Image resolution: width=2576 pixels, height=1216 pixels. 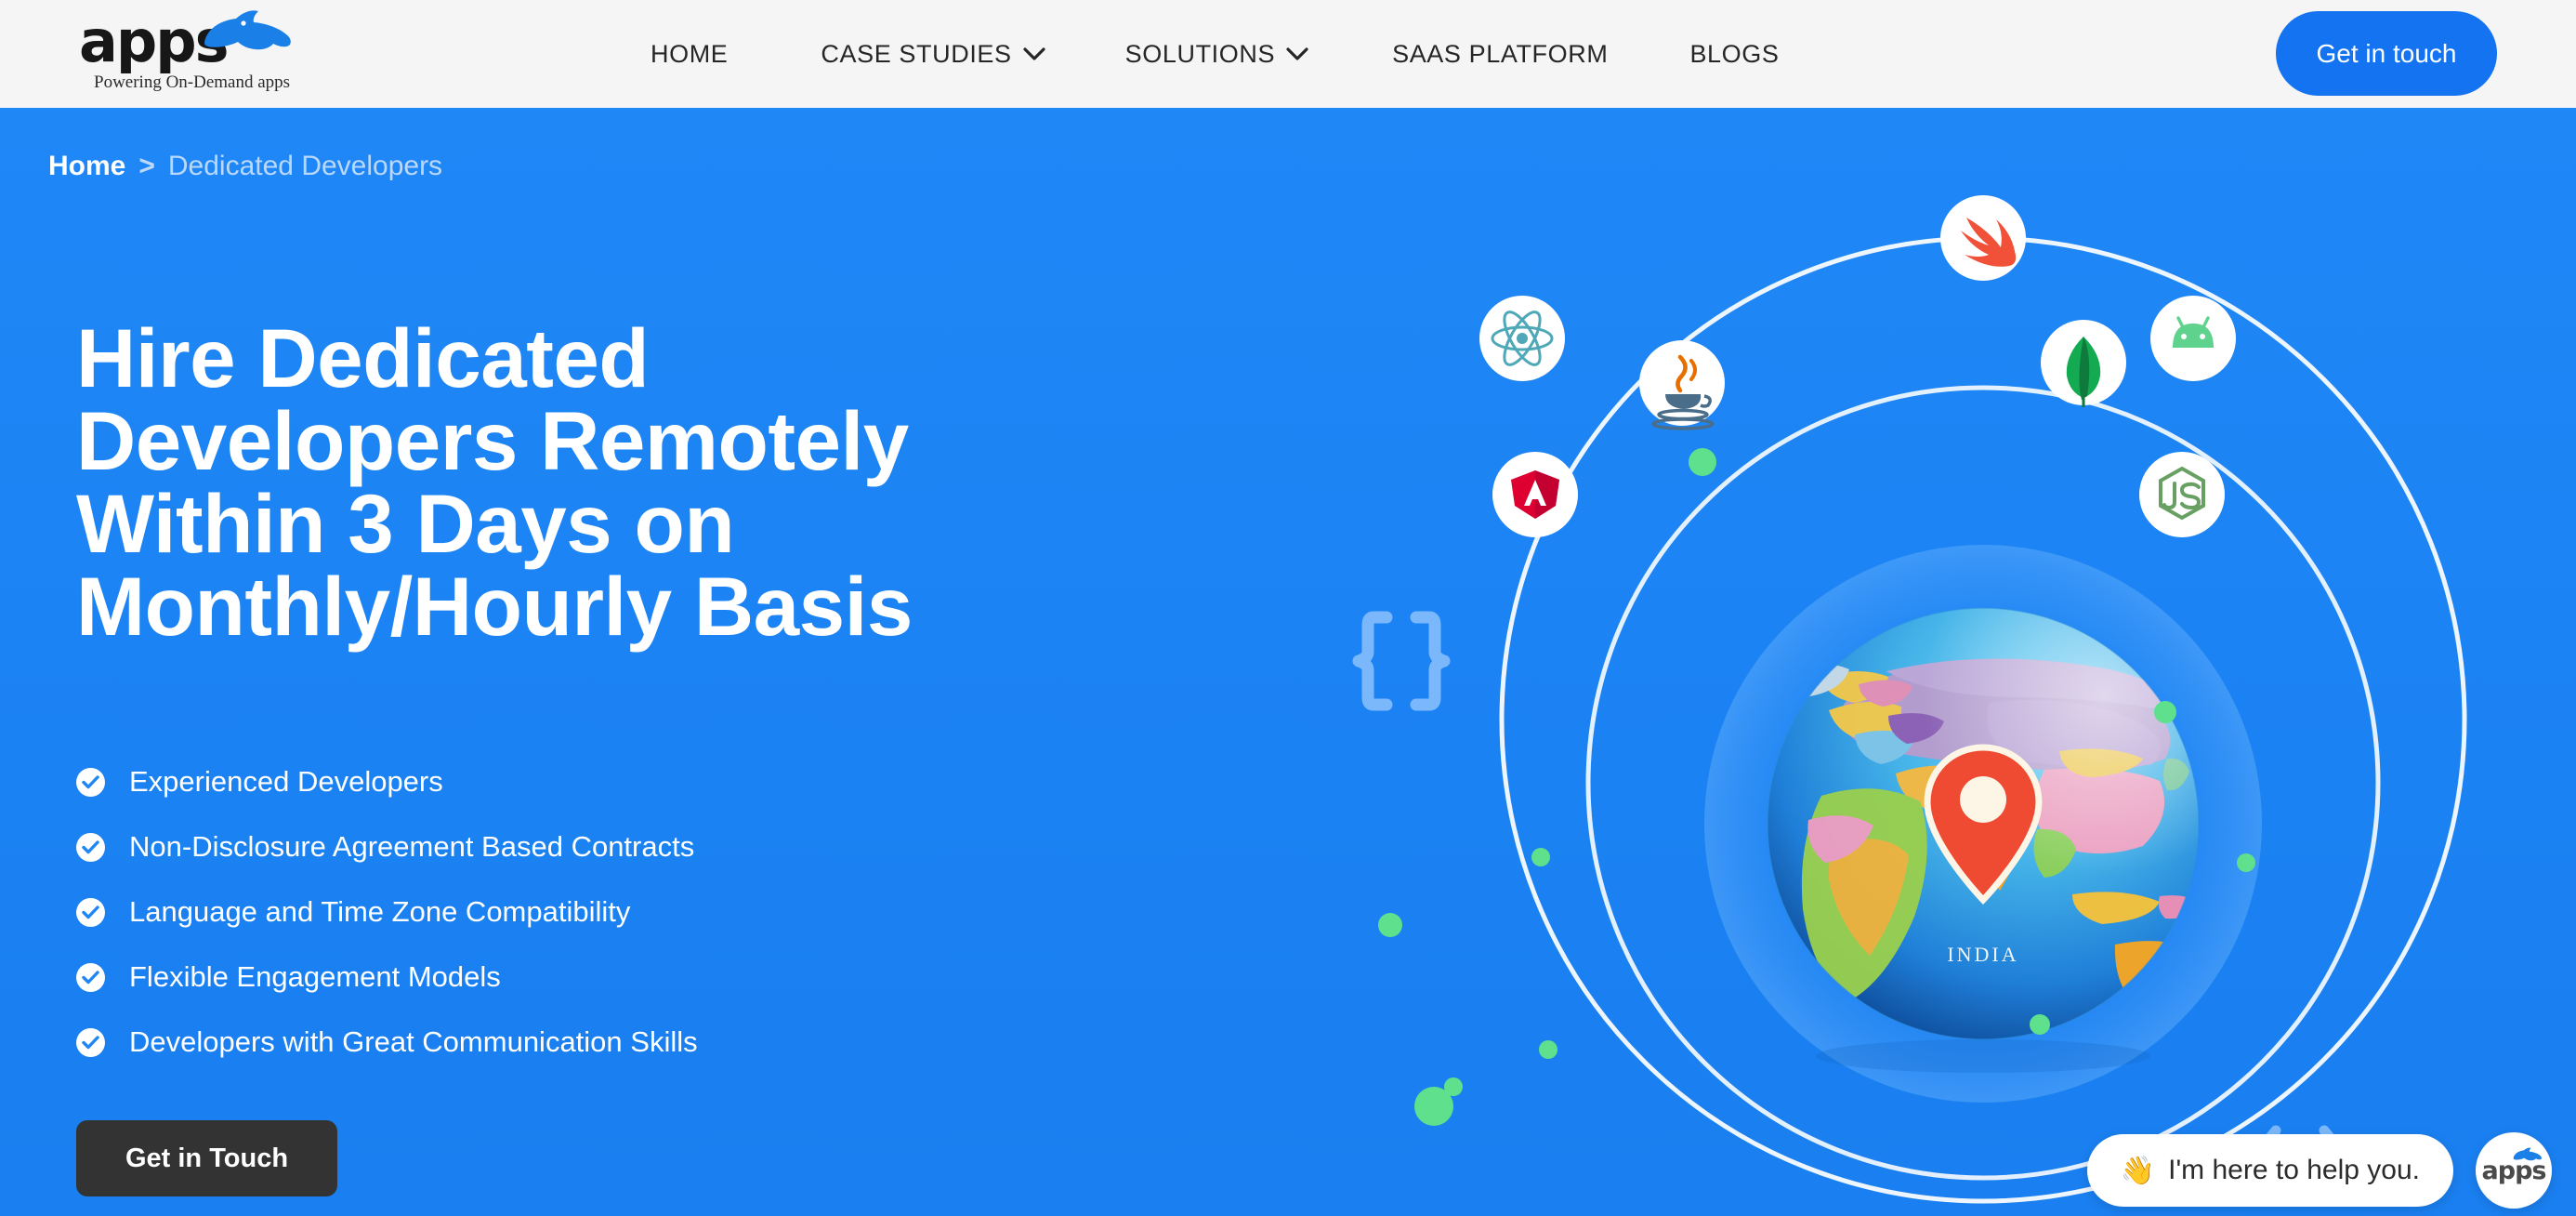 I want to click on nav-item-case-studies: CASE STUDIES, so click(x=933, y=54).